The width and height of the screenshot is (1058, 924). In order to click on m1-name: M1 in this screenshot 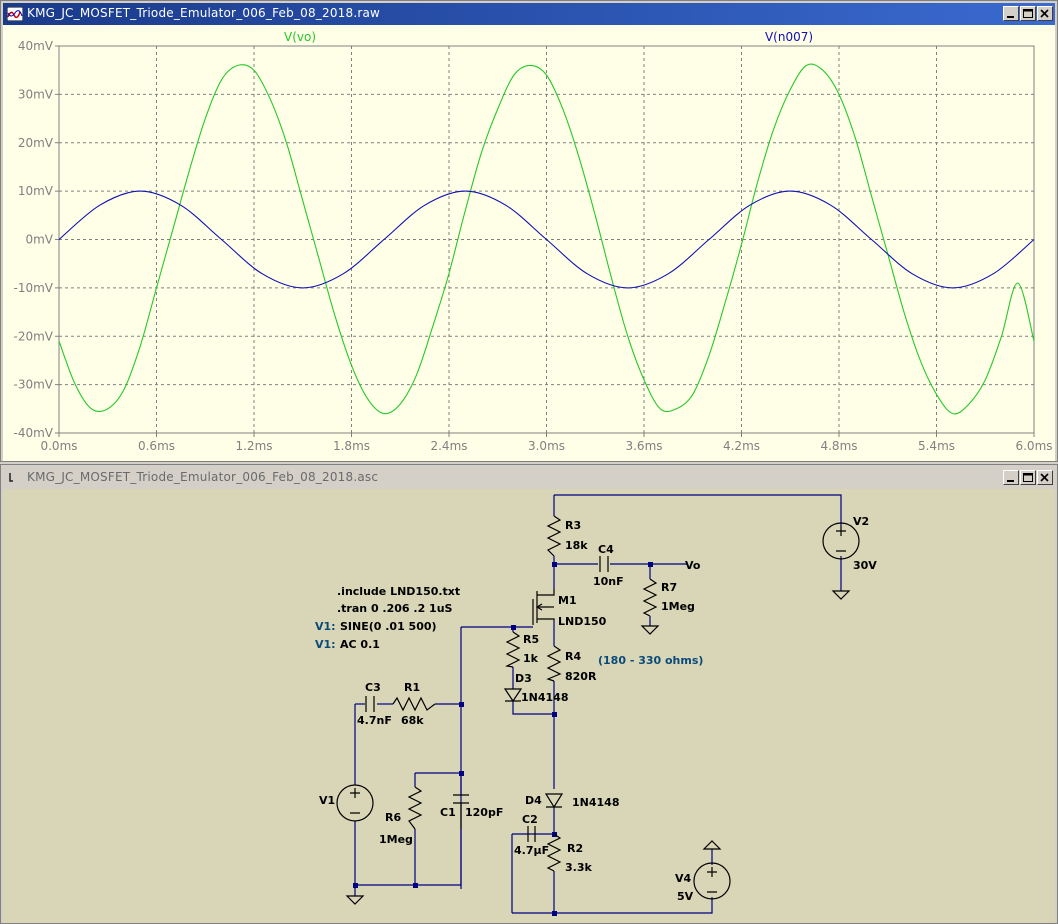, I will do `click(567, 600)`.